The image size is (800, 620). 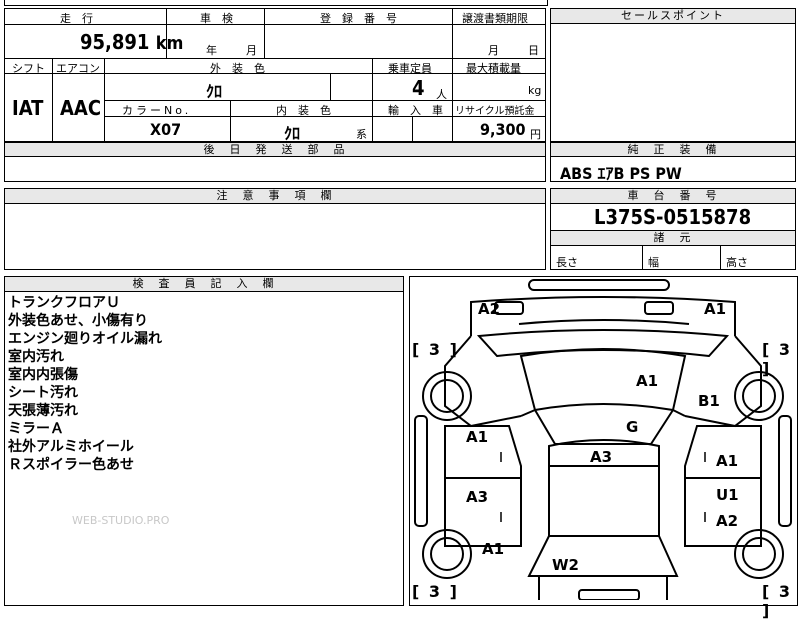 I want to click on equipment-value: ABS ｴｱB PS PW, so click(x=621, y=173).